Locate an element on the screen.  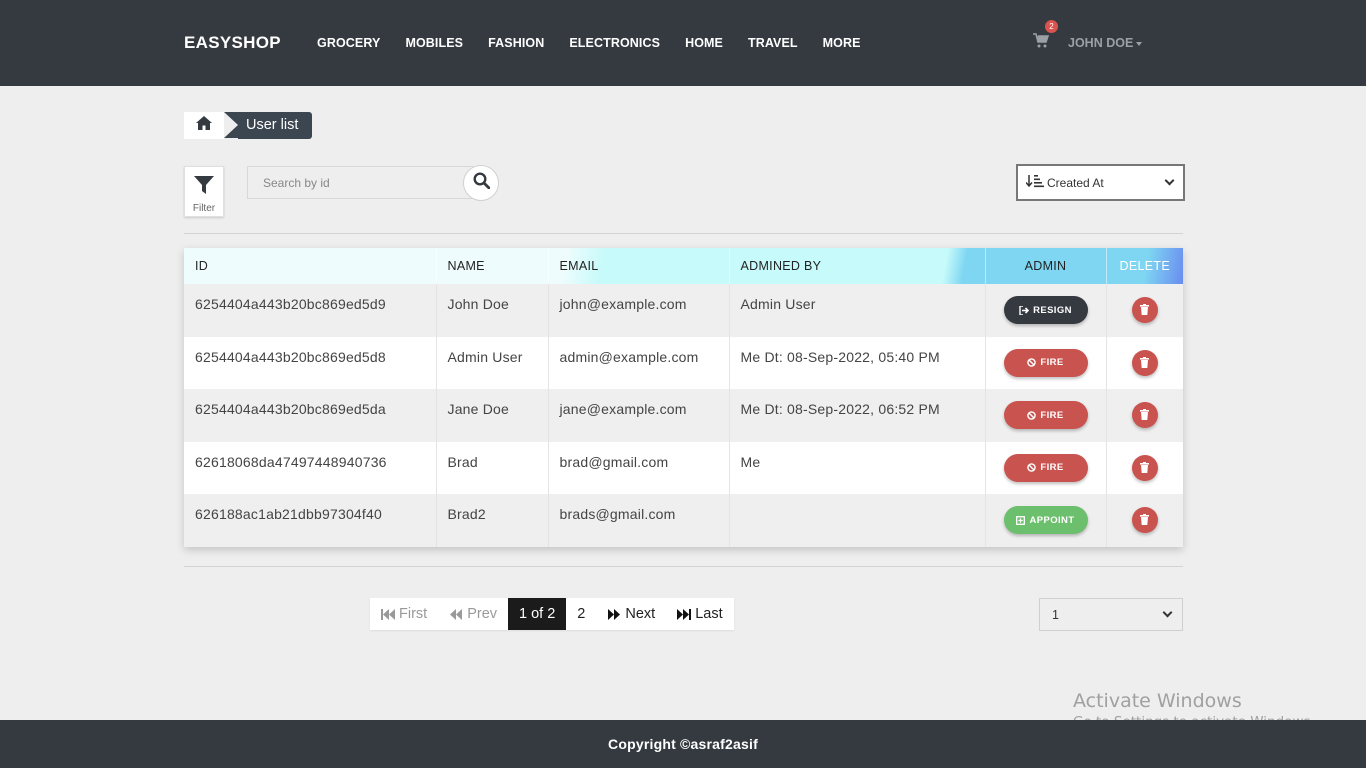
pagination-last-label: Last is located at coordinates (709, 614).